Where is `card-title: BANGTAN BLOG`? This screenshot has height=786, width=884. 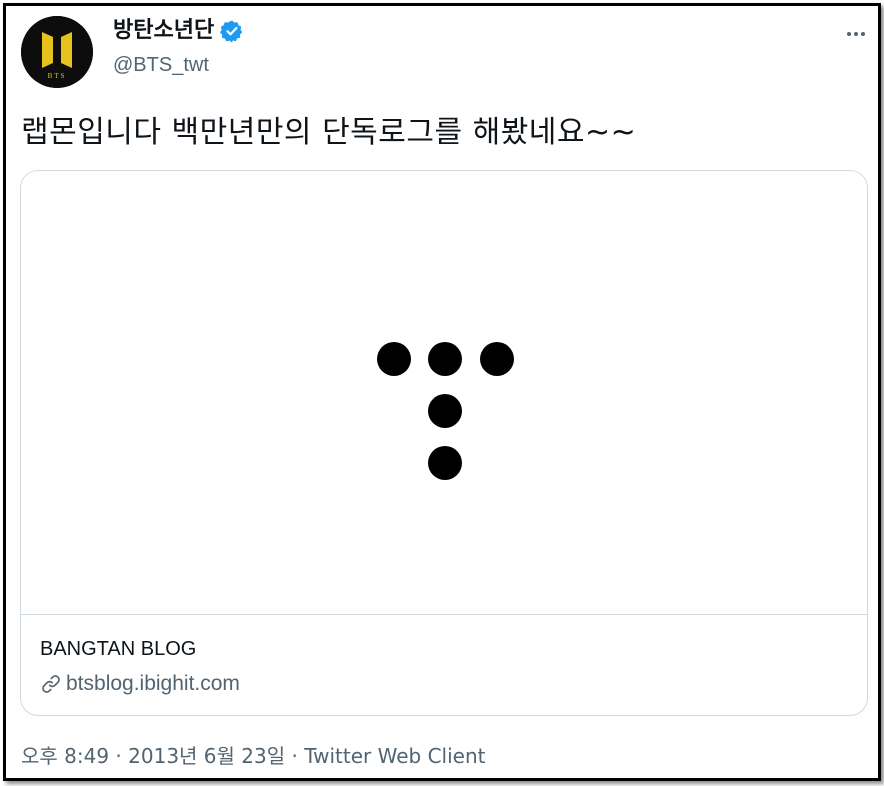 card-title: BANGTAN BLOG is located at coordinates (118, 649).